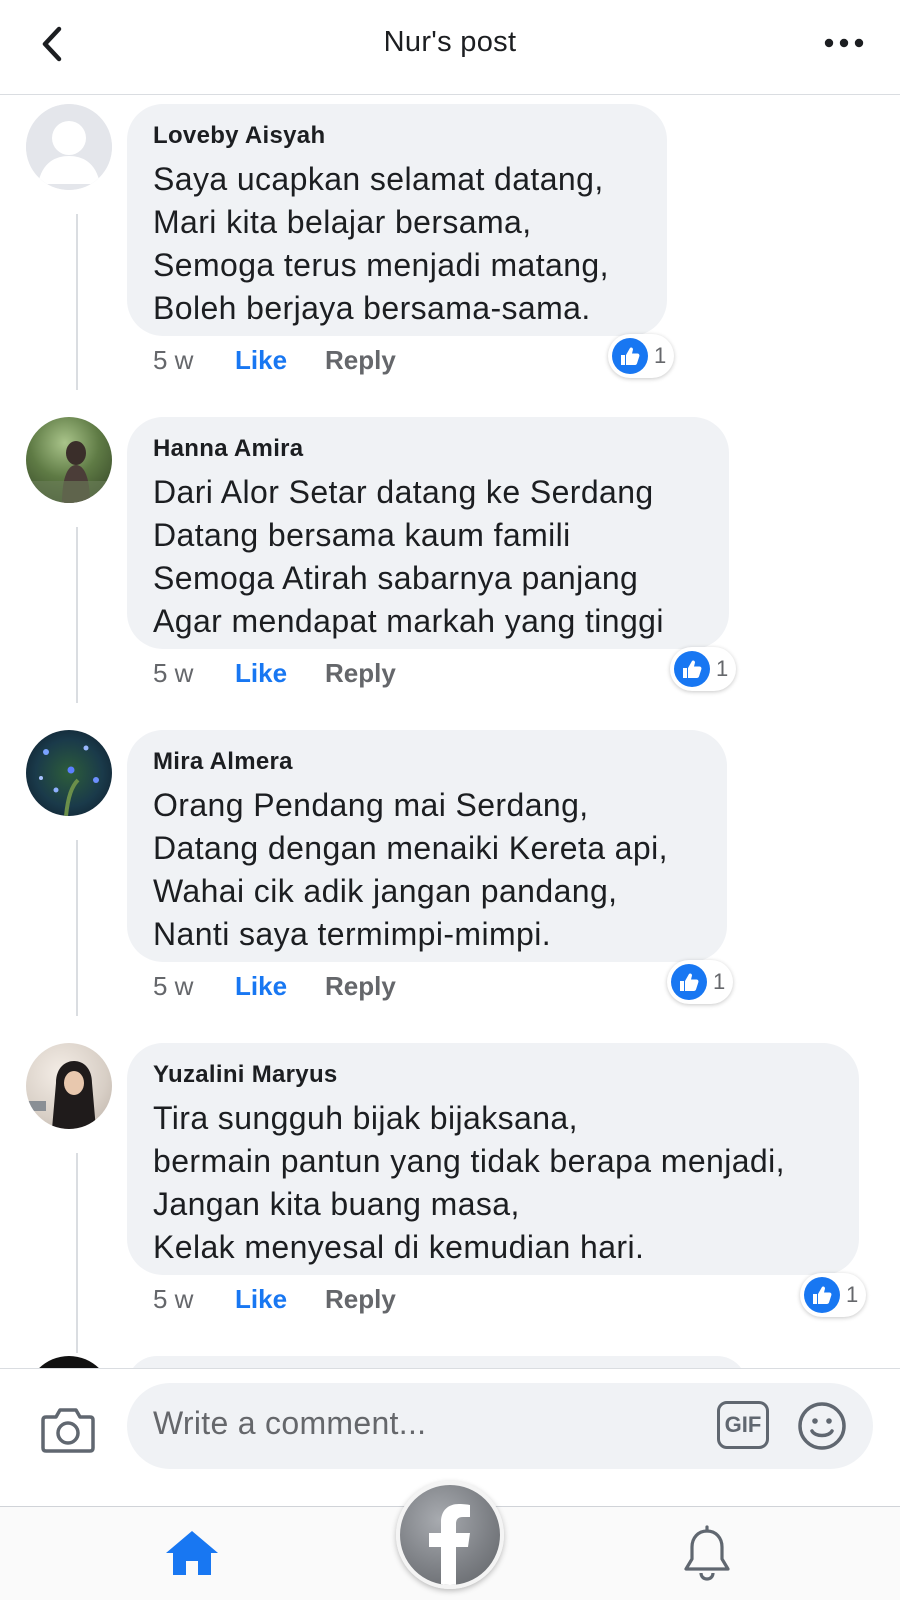 The height and width of the screenshot is (1600, 900). What do you see at coordinates (396, 578) in the screenshot?
I see `comment-text-line: Semoga Atirah sabarnya panjang` at bounding box center [396, 578].